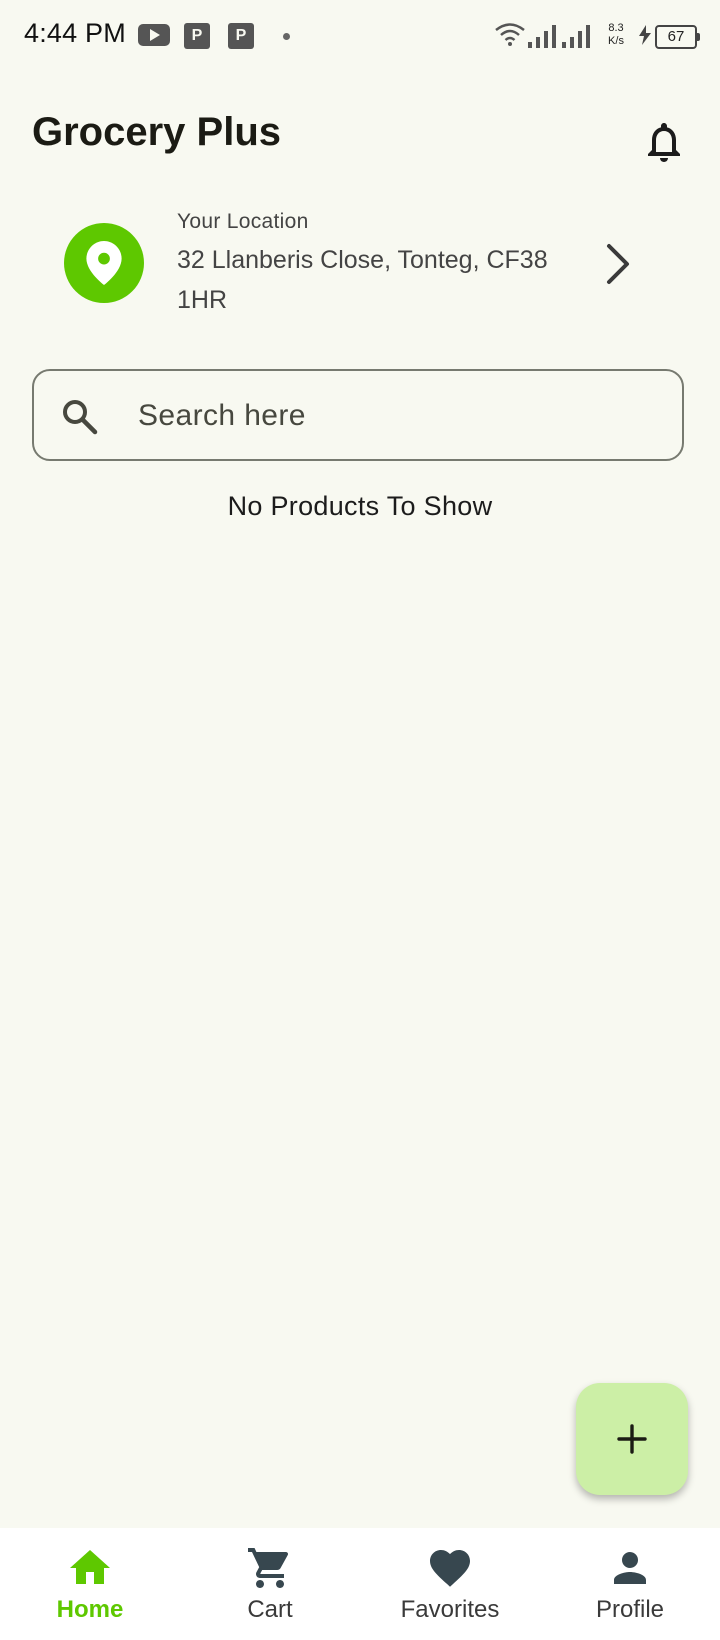 This screenshot has height=1640, width=720. Describe the element at coordinates (630, 1609) in the screenshot. I see `nav-label: Profile` at that location.